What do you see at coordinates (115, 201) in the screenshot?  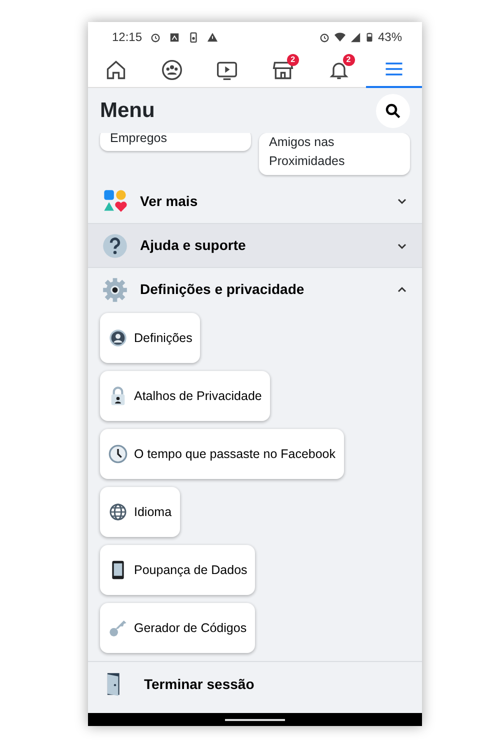 I see `shapes-icon` at bounding box center [115, 201].